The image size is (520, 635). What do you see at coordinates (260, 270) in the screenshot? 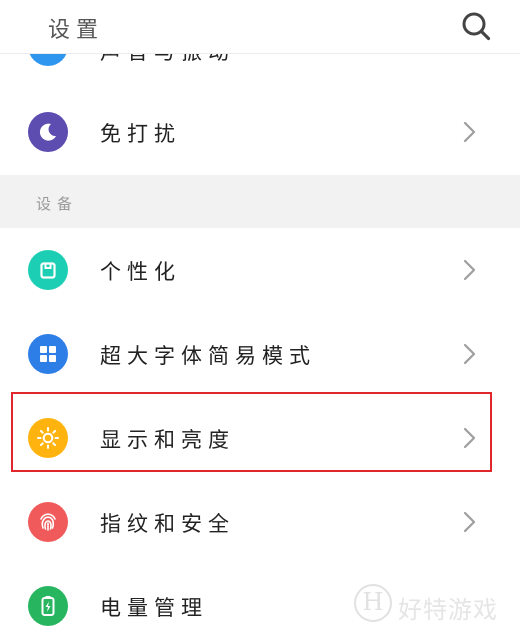
I see `list-item-personalization: 个性化` at bounding box center [260, 270].